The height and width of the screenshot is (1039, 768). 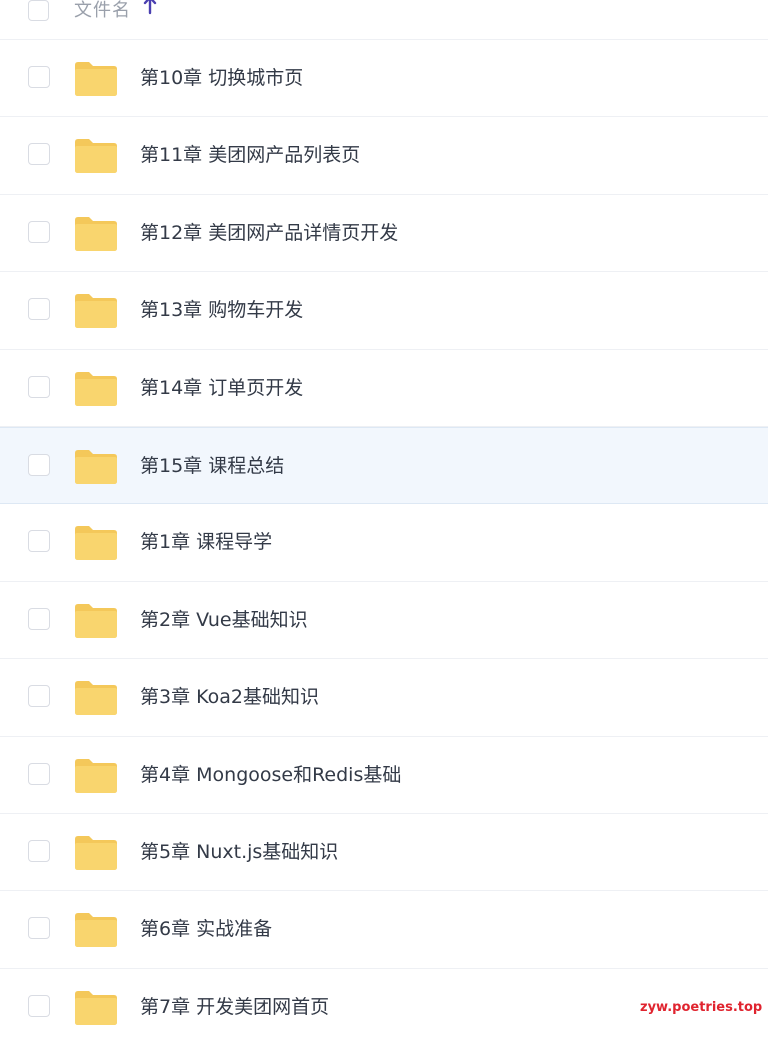 I want to click on watermark-text: zyw.poetries.top, so click(x=701, y=1007).